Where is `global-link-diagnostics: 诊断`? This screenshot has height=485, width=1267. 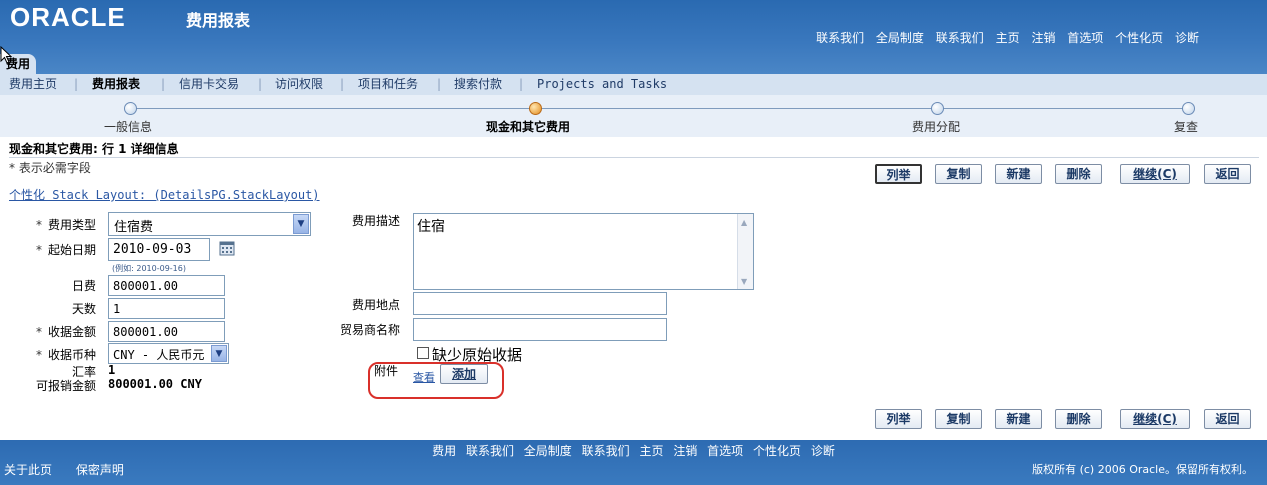 global-link-diagnostics: 诊断 is located at coordinates (1187, 38).